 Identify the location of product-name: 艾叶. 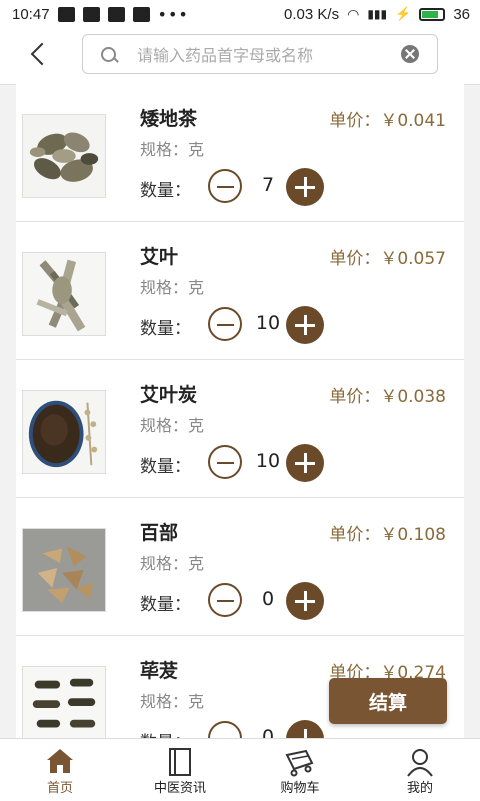
(159, 257).